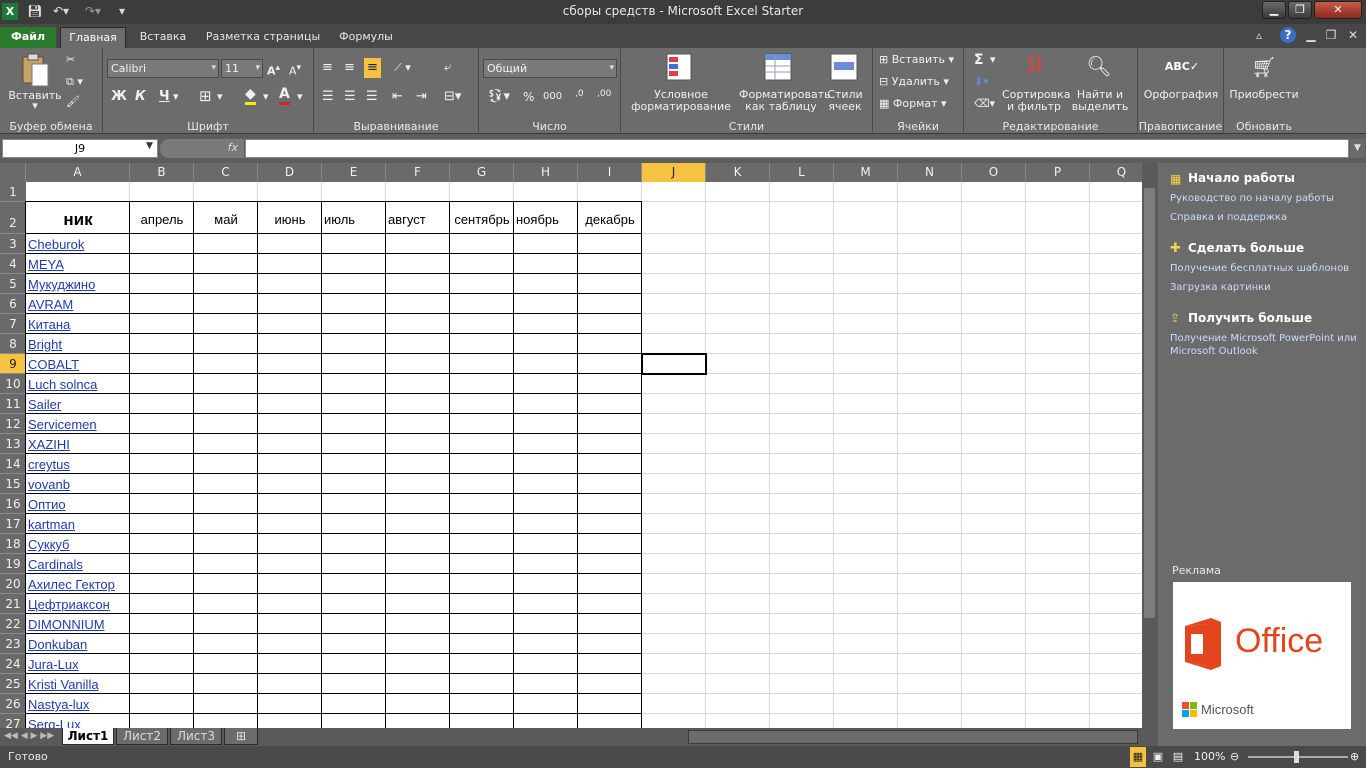  I want to click on font-size-select: 11, so click(242, 68).